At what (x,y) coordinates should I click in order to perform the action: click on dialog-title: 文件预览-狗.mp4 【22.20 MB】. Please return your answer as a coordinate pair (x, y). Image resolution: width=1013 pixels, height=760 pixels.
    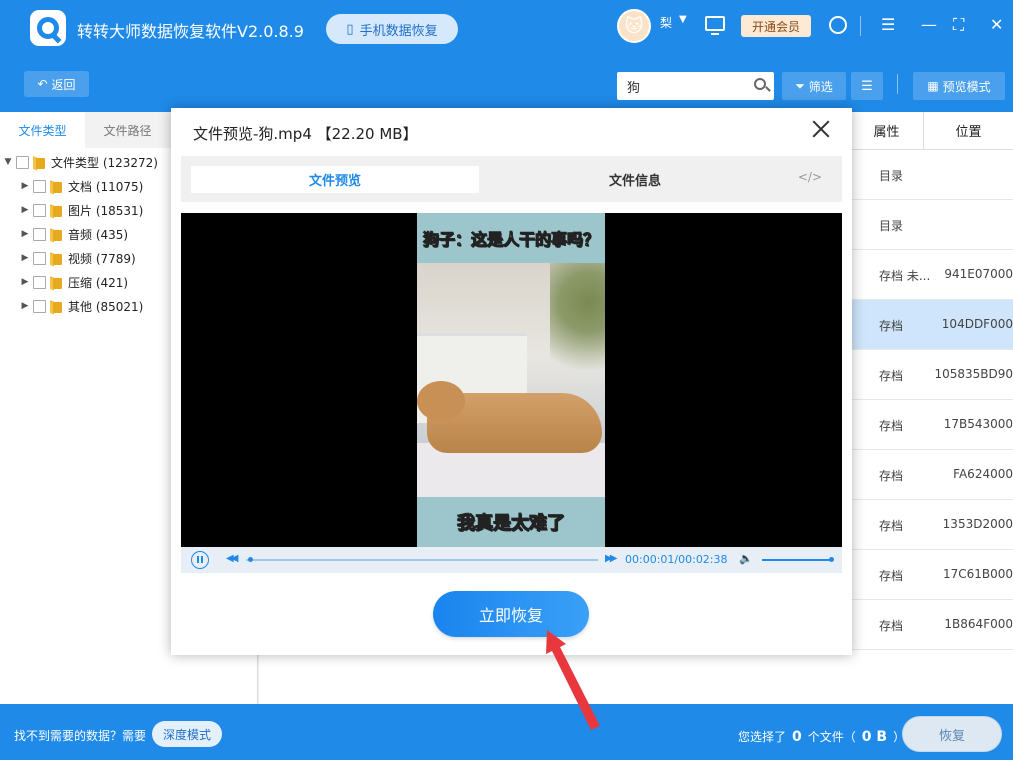
    Looking at the image, I should click on (305, 134).